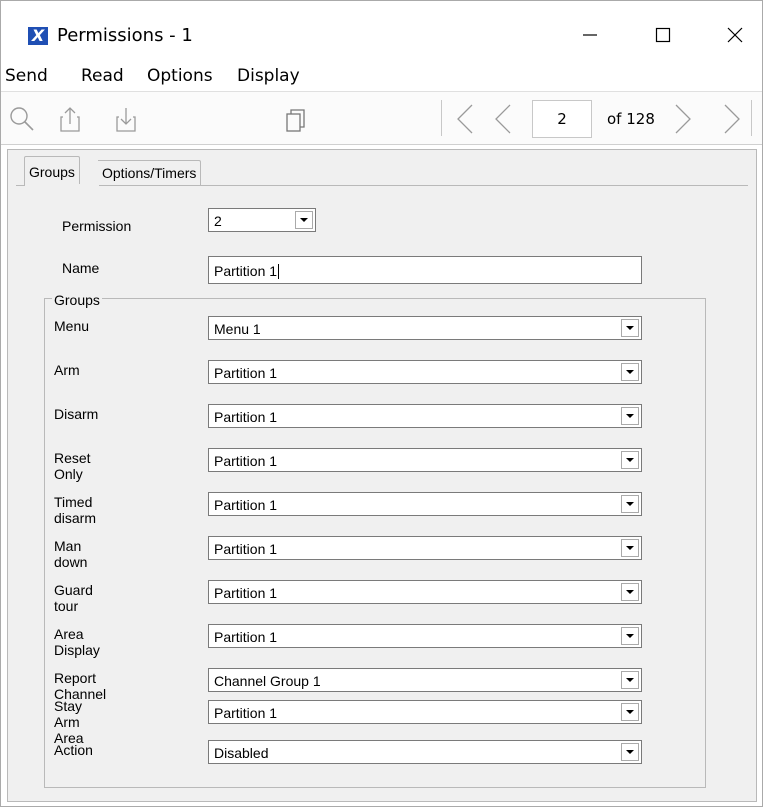 The image size is (763, 807). I want to click on permission-select: 2, so click(262, 220).